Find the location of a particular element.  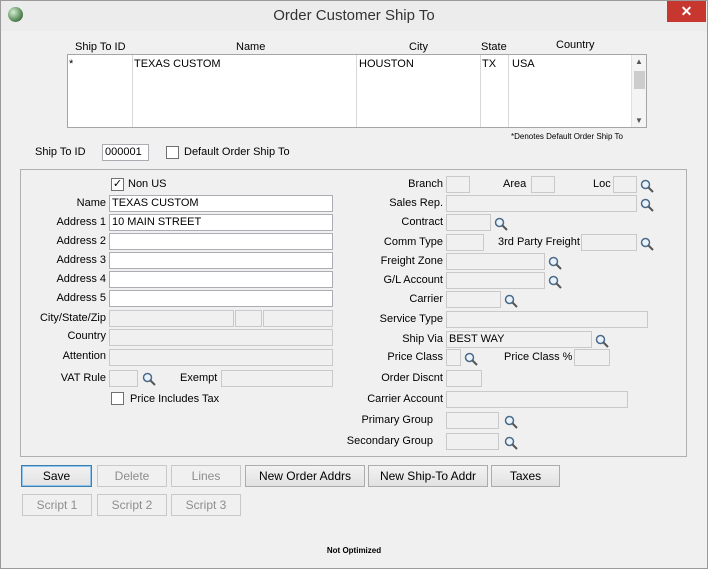

vat-rule-magnifier-icon is located at coordinates (149, 379).